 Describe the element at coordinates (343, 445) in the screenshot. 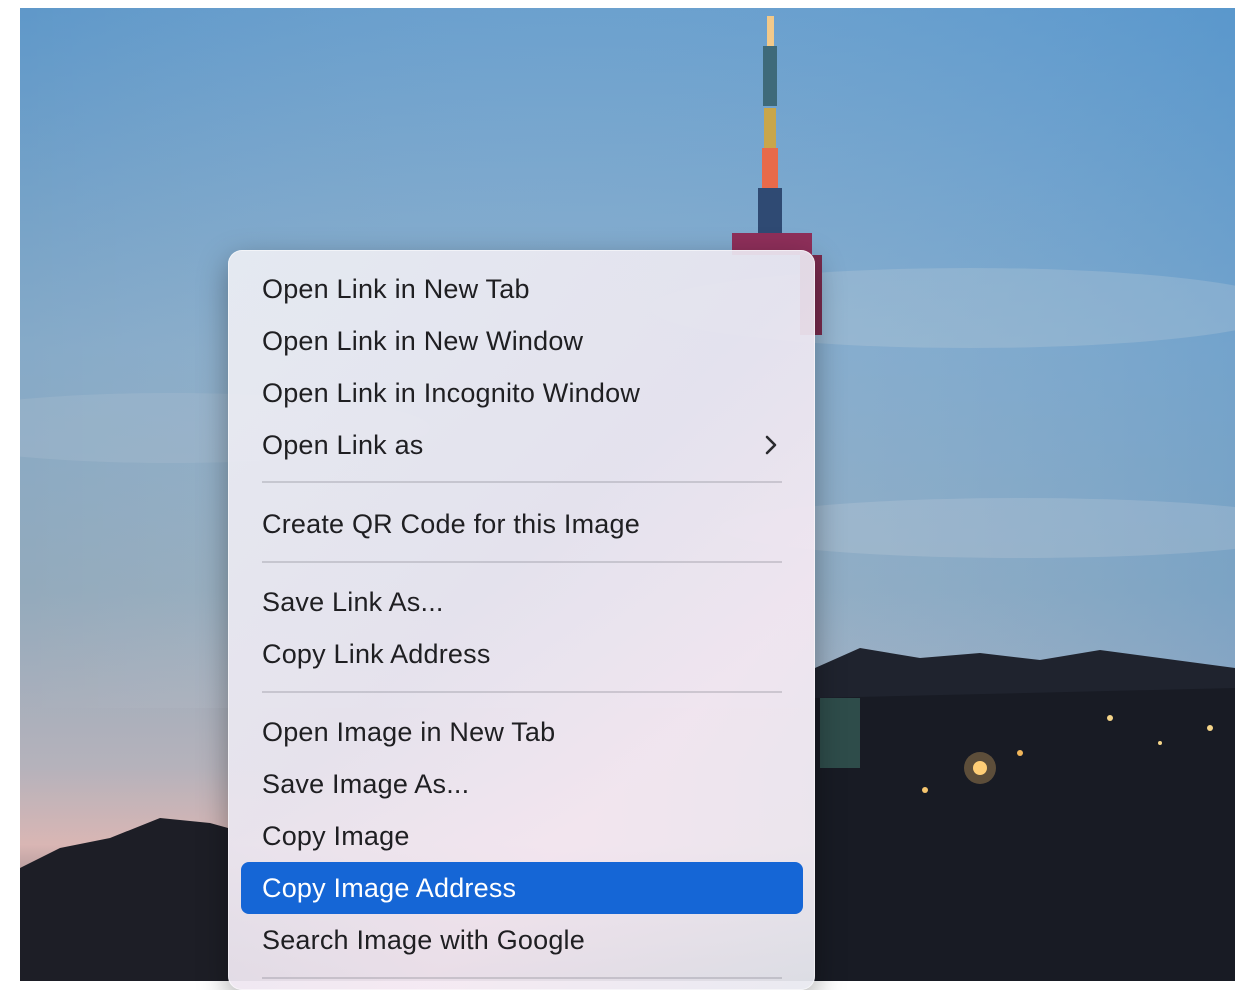

I see `menu-item-label: Open Link as` at that location.